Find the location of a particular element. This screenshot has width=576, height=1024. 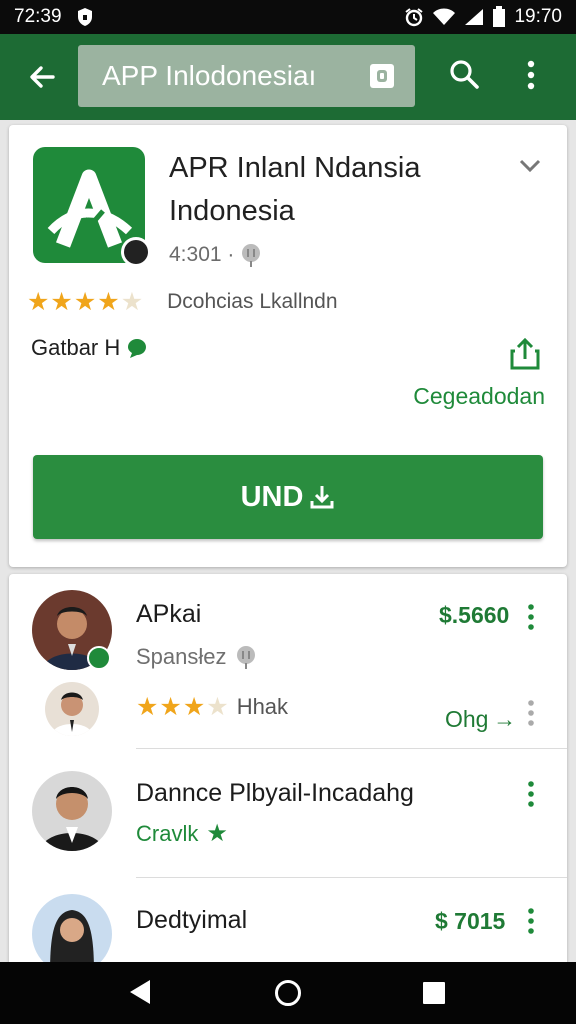

square-badge-icon is located at coordinates (382, 76).